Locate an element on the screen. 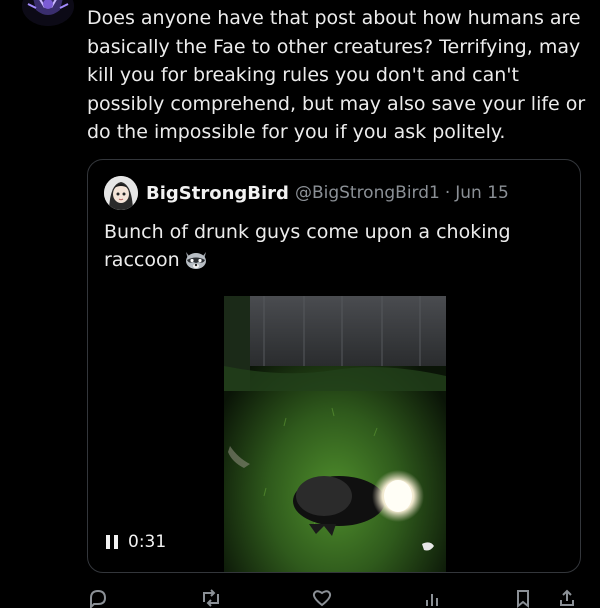 The width and height of the screenshot is (600, 608). quoted-tweet-header: BigStrongBird @BigStrongBird1 · Jun 15 is located at coordinates (306, 193).